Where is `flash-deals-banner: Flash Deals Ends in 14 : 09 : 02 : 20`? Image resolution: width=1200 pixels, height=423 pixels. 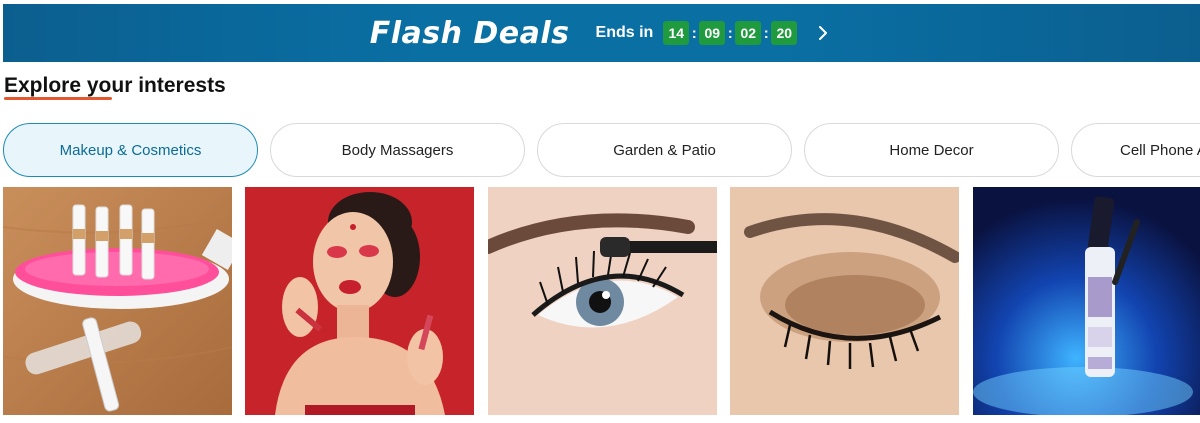 flash-deals-banner: Flash Deals Ends in 14 : 09 : 02 : 20 is located at coordinates (601, 33).